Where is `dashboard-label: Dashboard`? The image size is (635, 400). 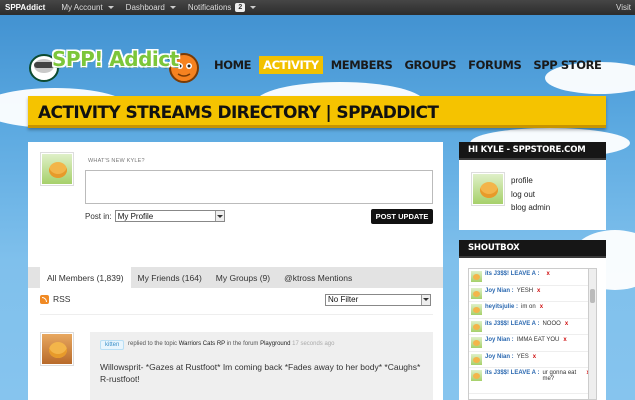
dashboard-label: Dashboard is located at coordinates (145, 7).